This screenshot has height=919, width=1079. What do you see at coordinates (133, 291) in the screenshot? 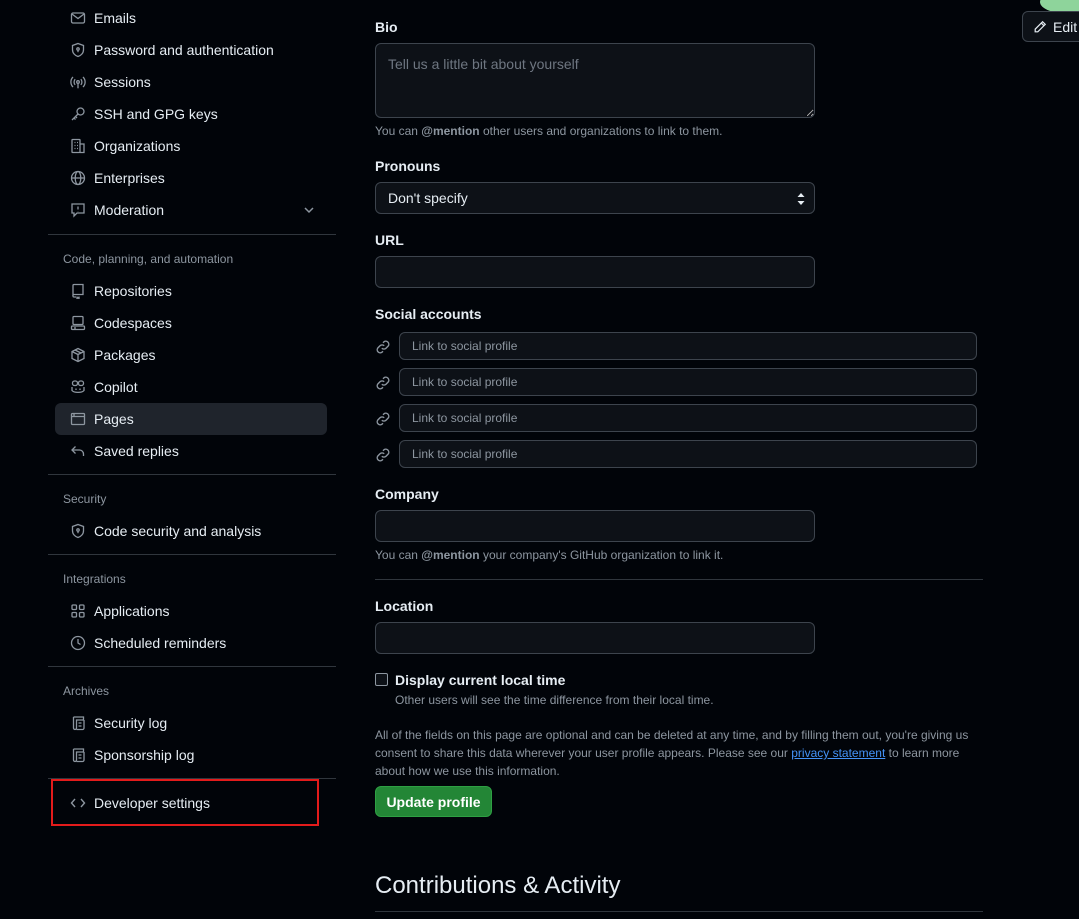
I see `sidebar-item-label: Repositories` at bounding box center [133, 291].